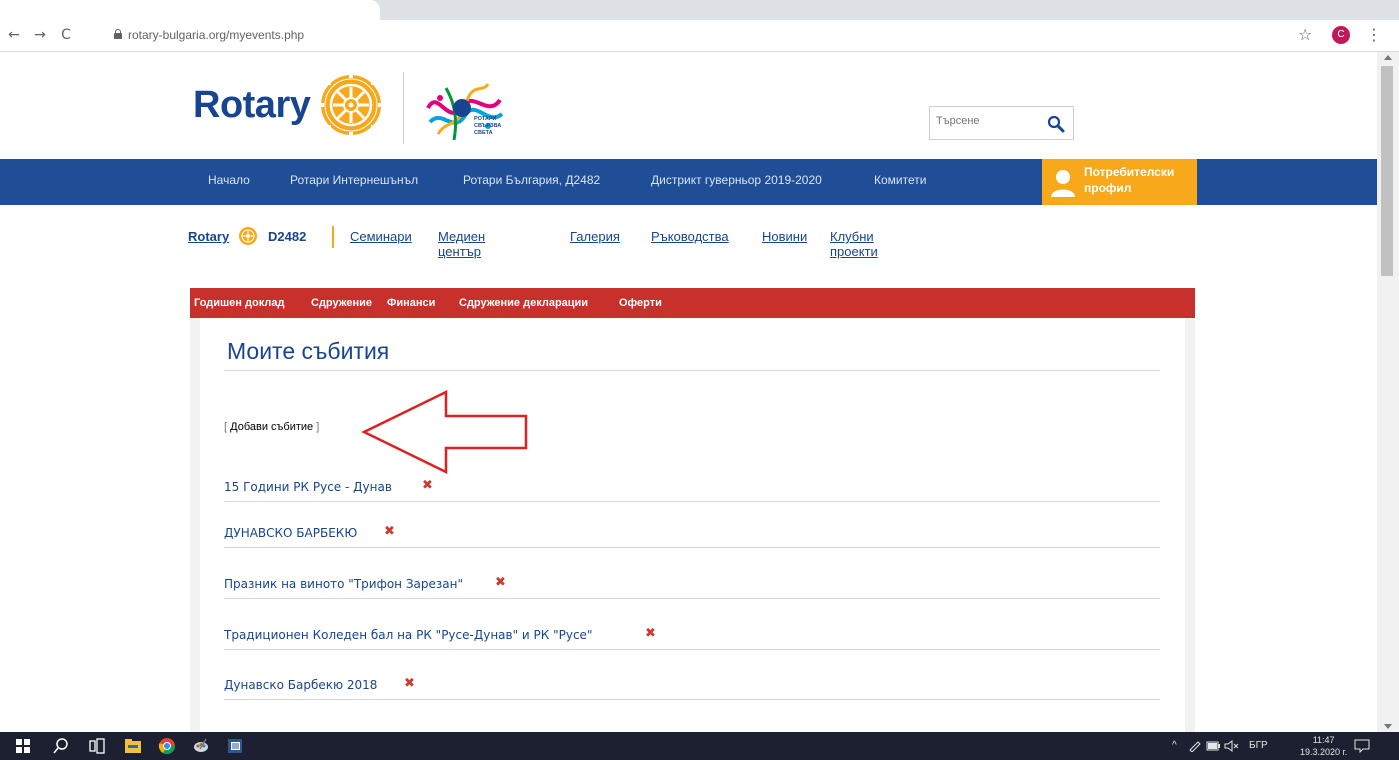  Describe the element at coordinates (1341, 35) in the screenshot. I see `profile-avatar: C` at that location.